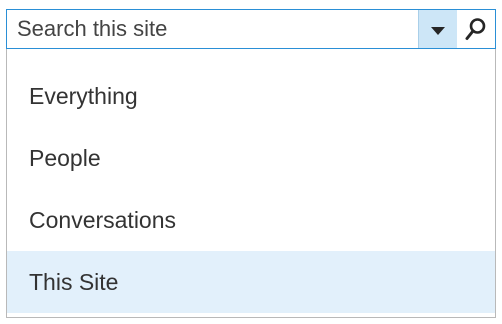  Describe the element at coordinates (65, 157) in the screenshot. I see `menu-item-label: People` at that location.